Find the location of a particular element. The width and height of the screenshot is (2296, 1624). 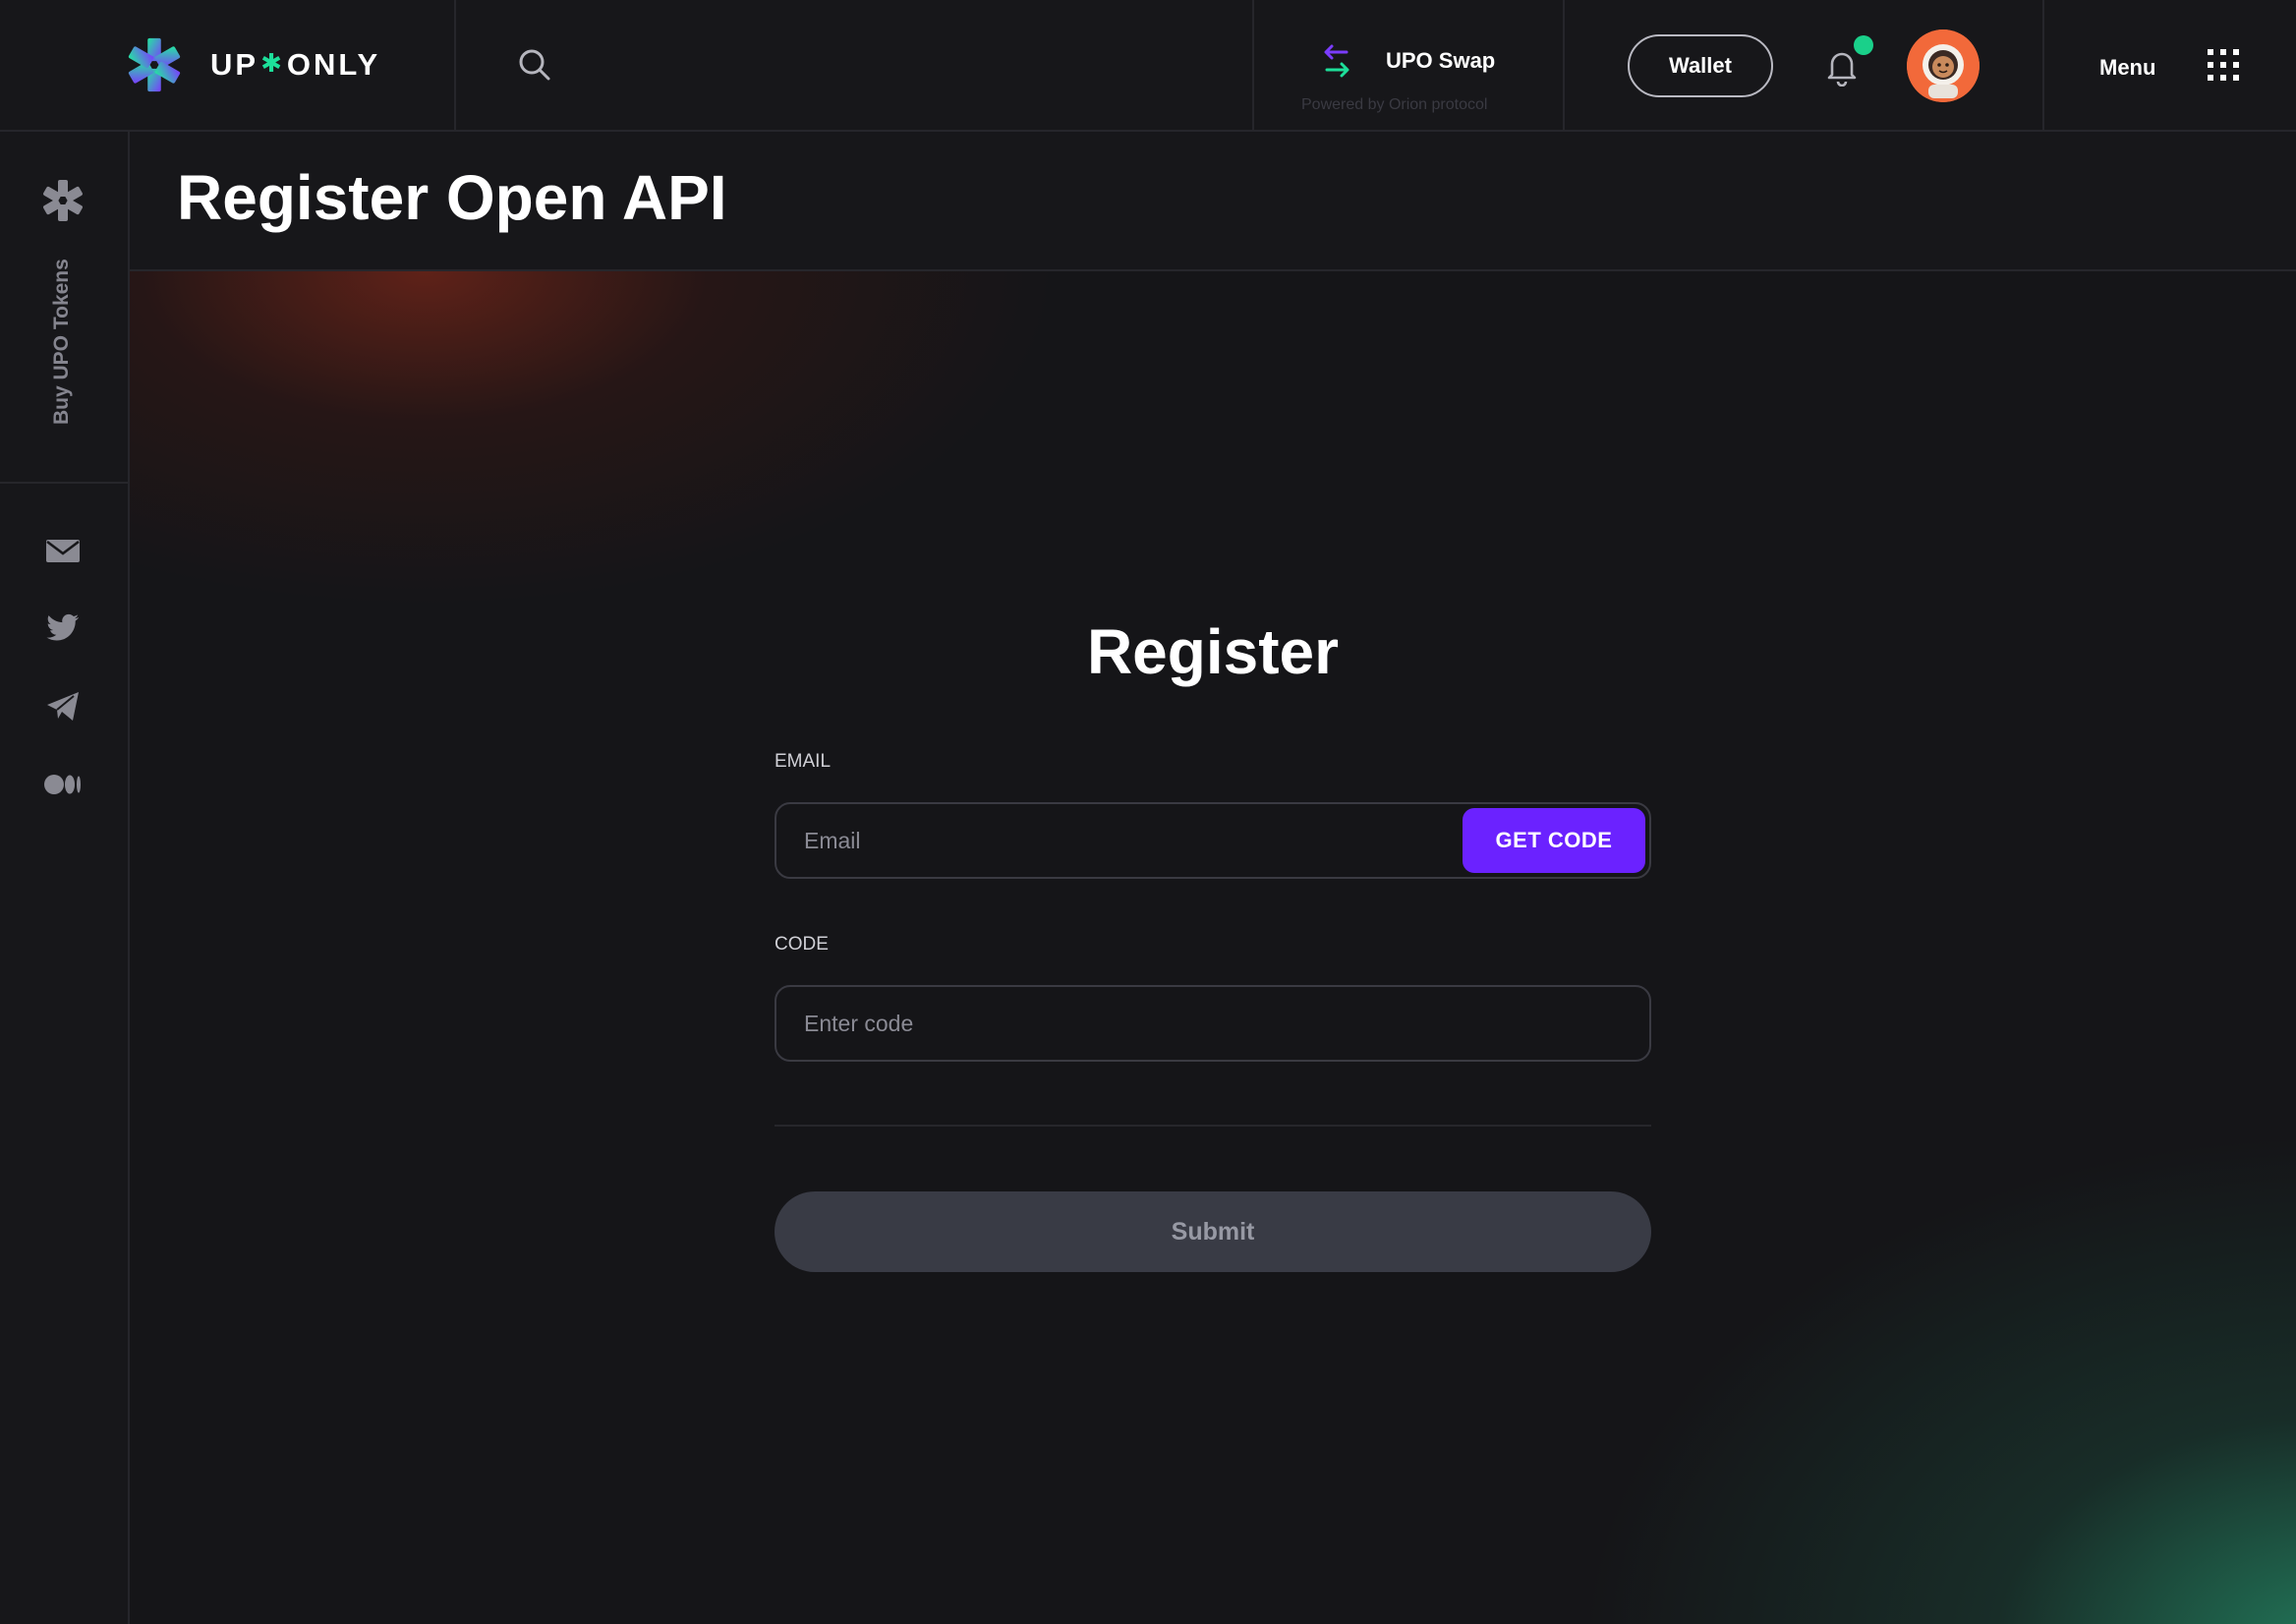

swap-title: UPO Swap is located at coordinates (1441, 60).